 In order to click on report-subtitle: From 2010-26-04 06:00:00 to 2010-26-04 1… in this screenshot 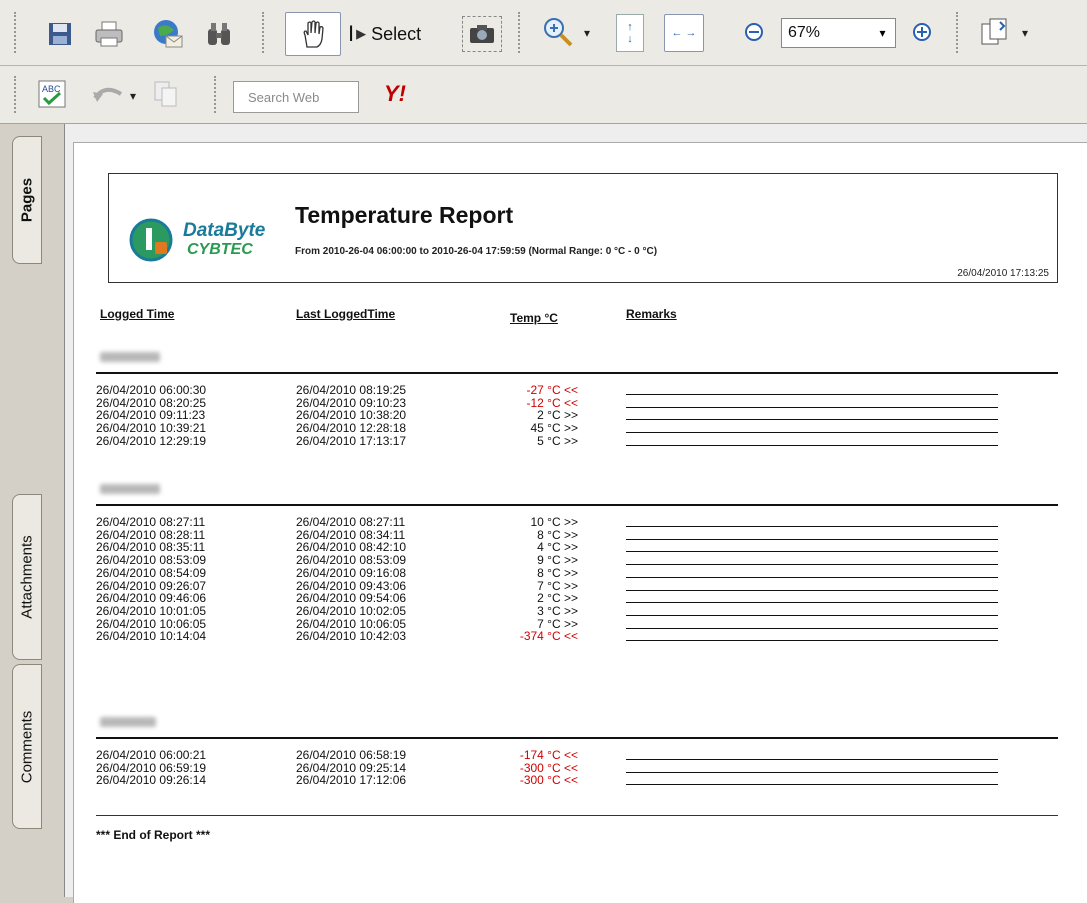, I will do `click(476, 251)`.